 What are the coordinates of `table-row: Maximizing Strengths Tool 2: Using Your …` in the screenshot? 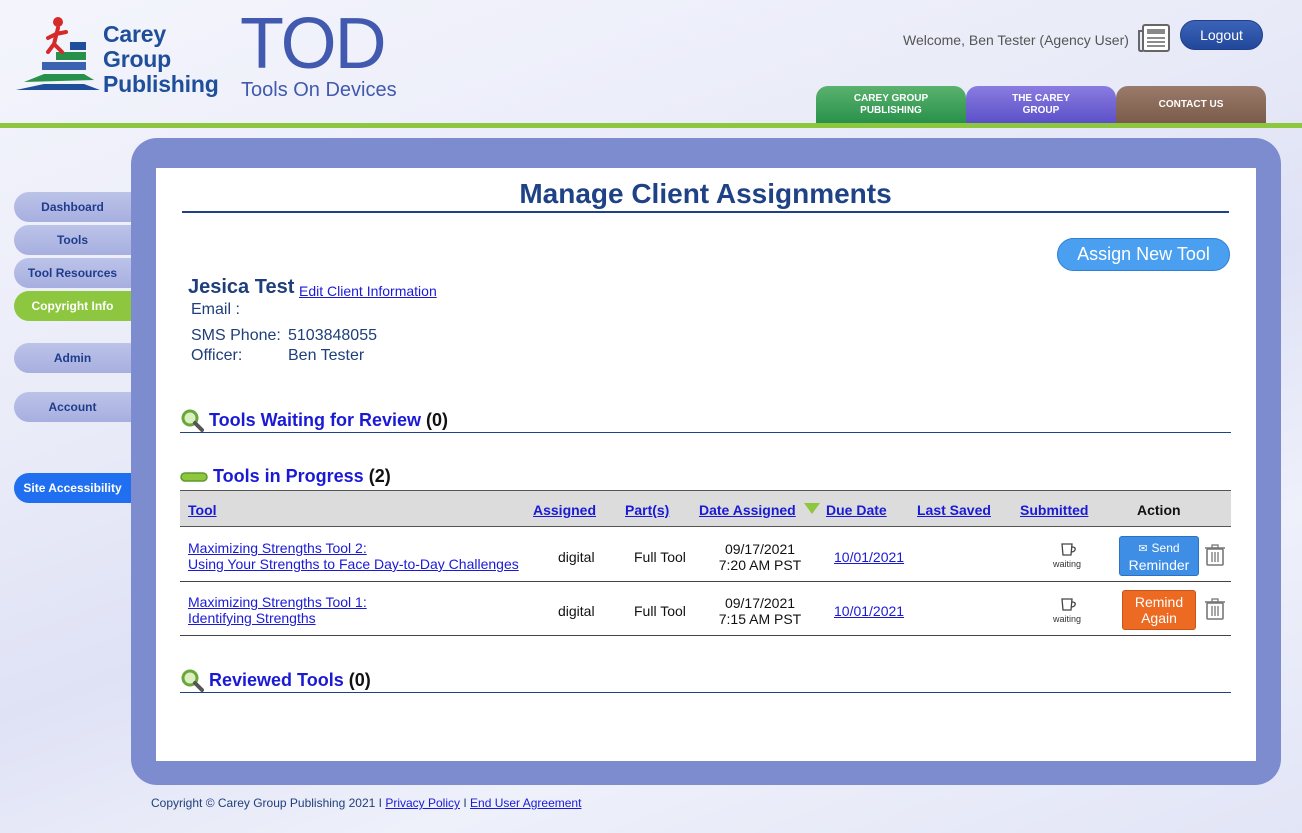 It's located at (705, 555).